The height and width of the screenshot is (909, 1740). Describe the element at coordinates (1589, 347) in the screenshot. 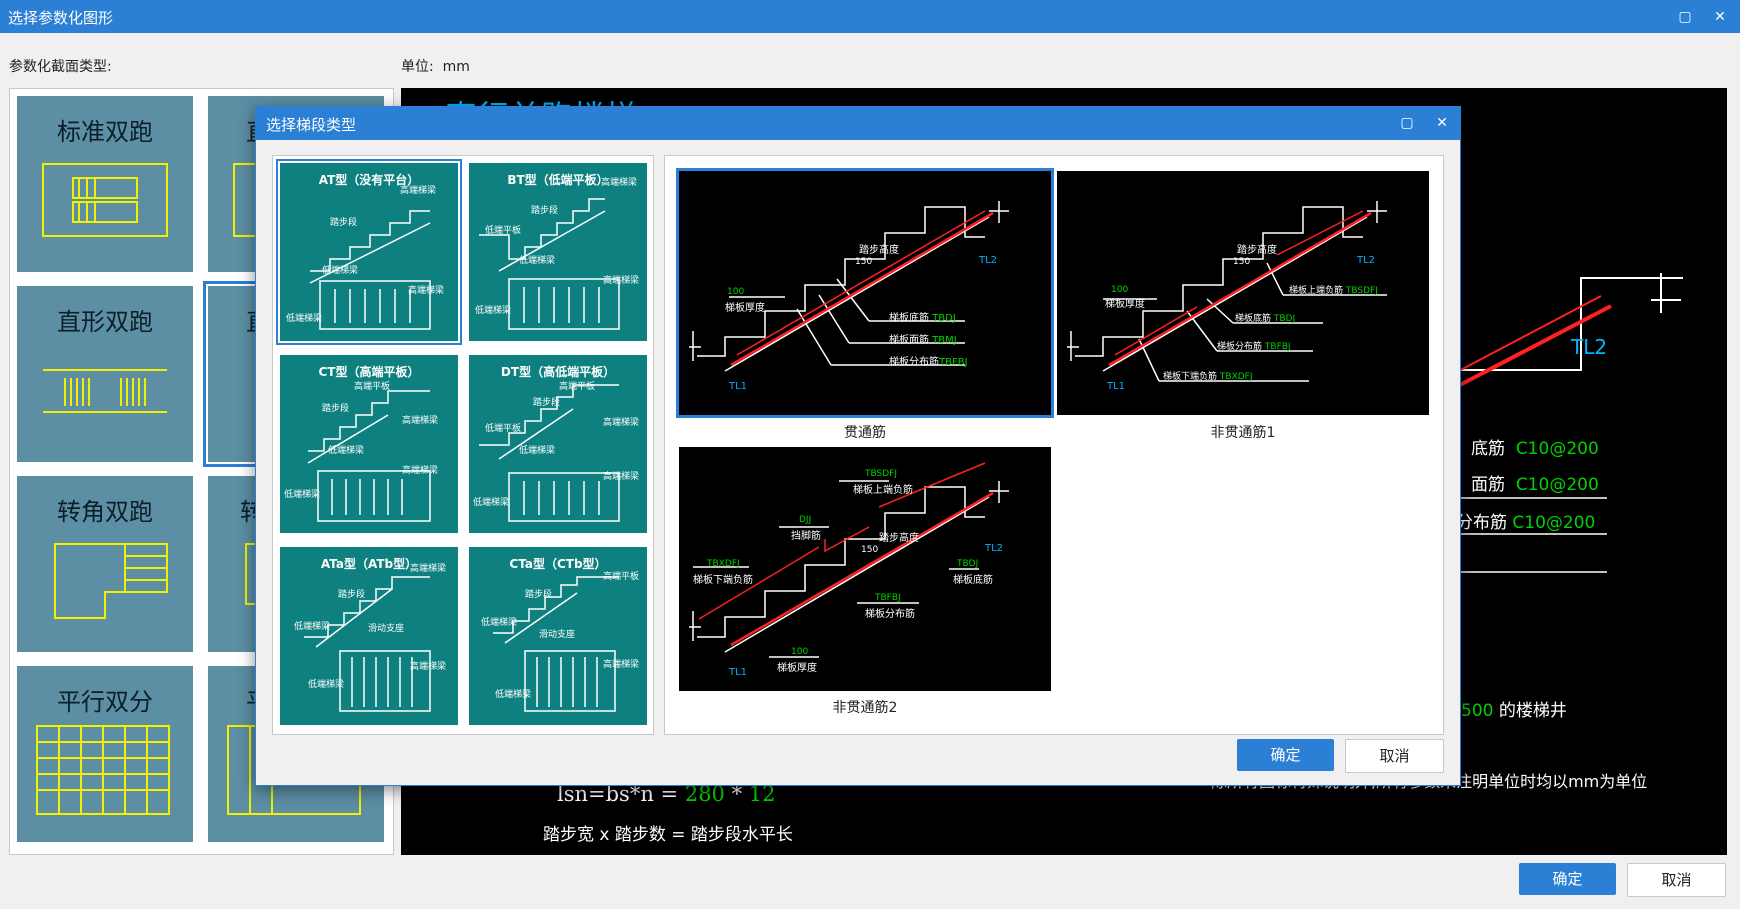

I see `preview-tl2: TL2` at that location.